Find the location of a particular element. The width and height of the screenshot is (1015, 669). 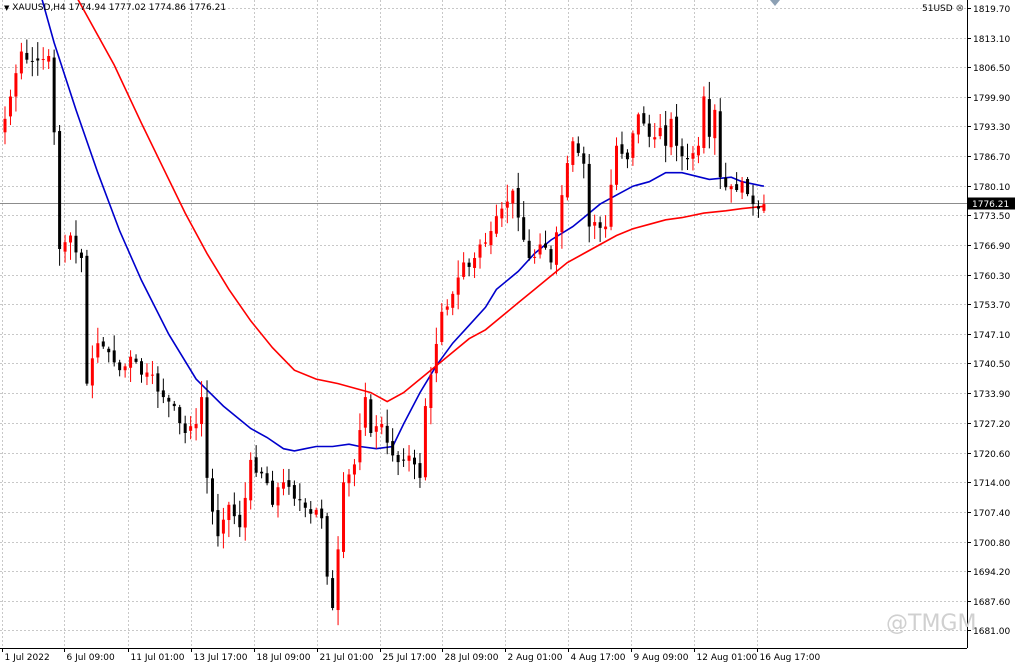

y-tick-label: 1720.60 is located at coordinates (991, 455).